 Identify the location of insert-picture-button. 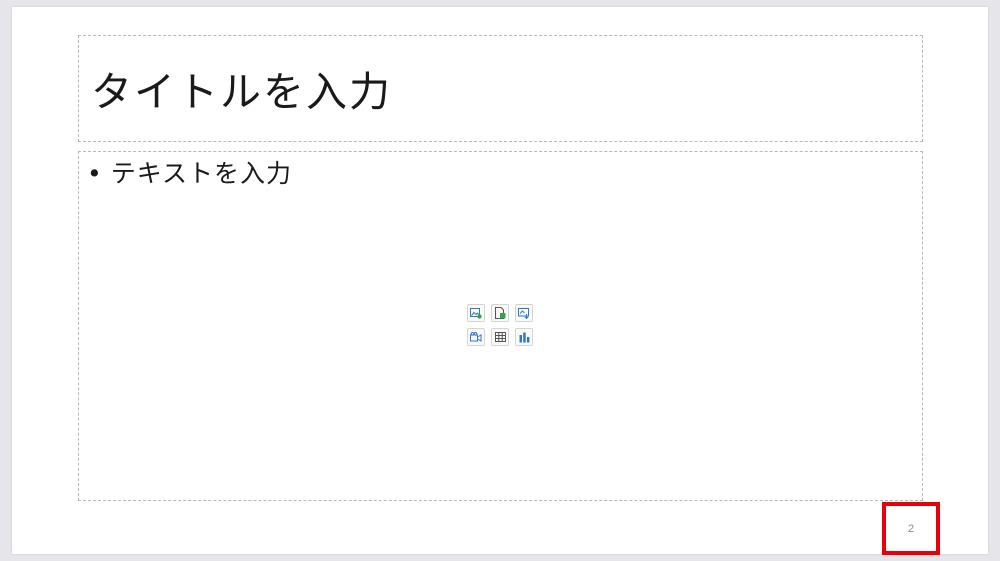
(476, 313).